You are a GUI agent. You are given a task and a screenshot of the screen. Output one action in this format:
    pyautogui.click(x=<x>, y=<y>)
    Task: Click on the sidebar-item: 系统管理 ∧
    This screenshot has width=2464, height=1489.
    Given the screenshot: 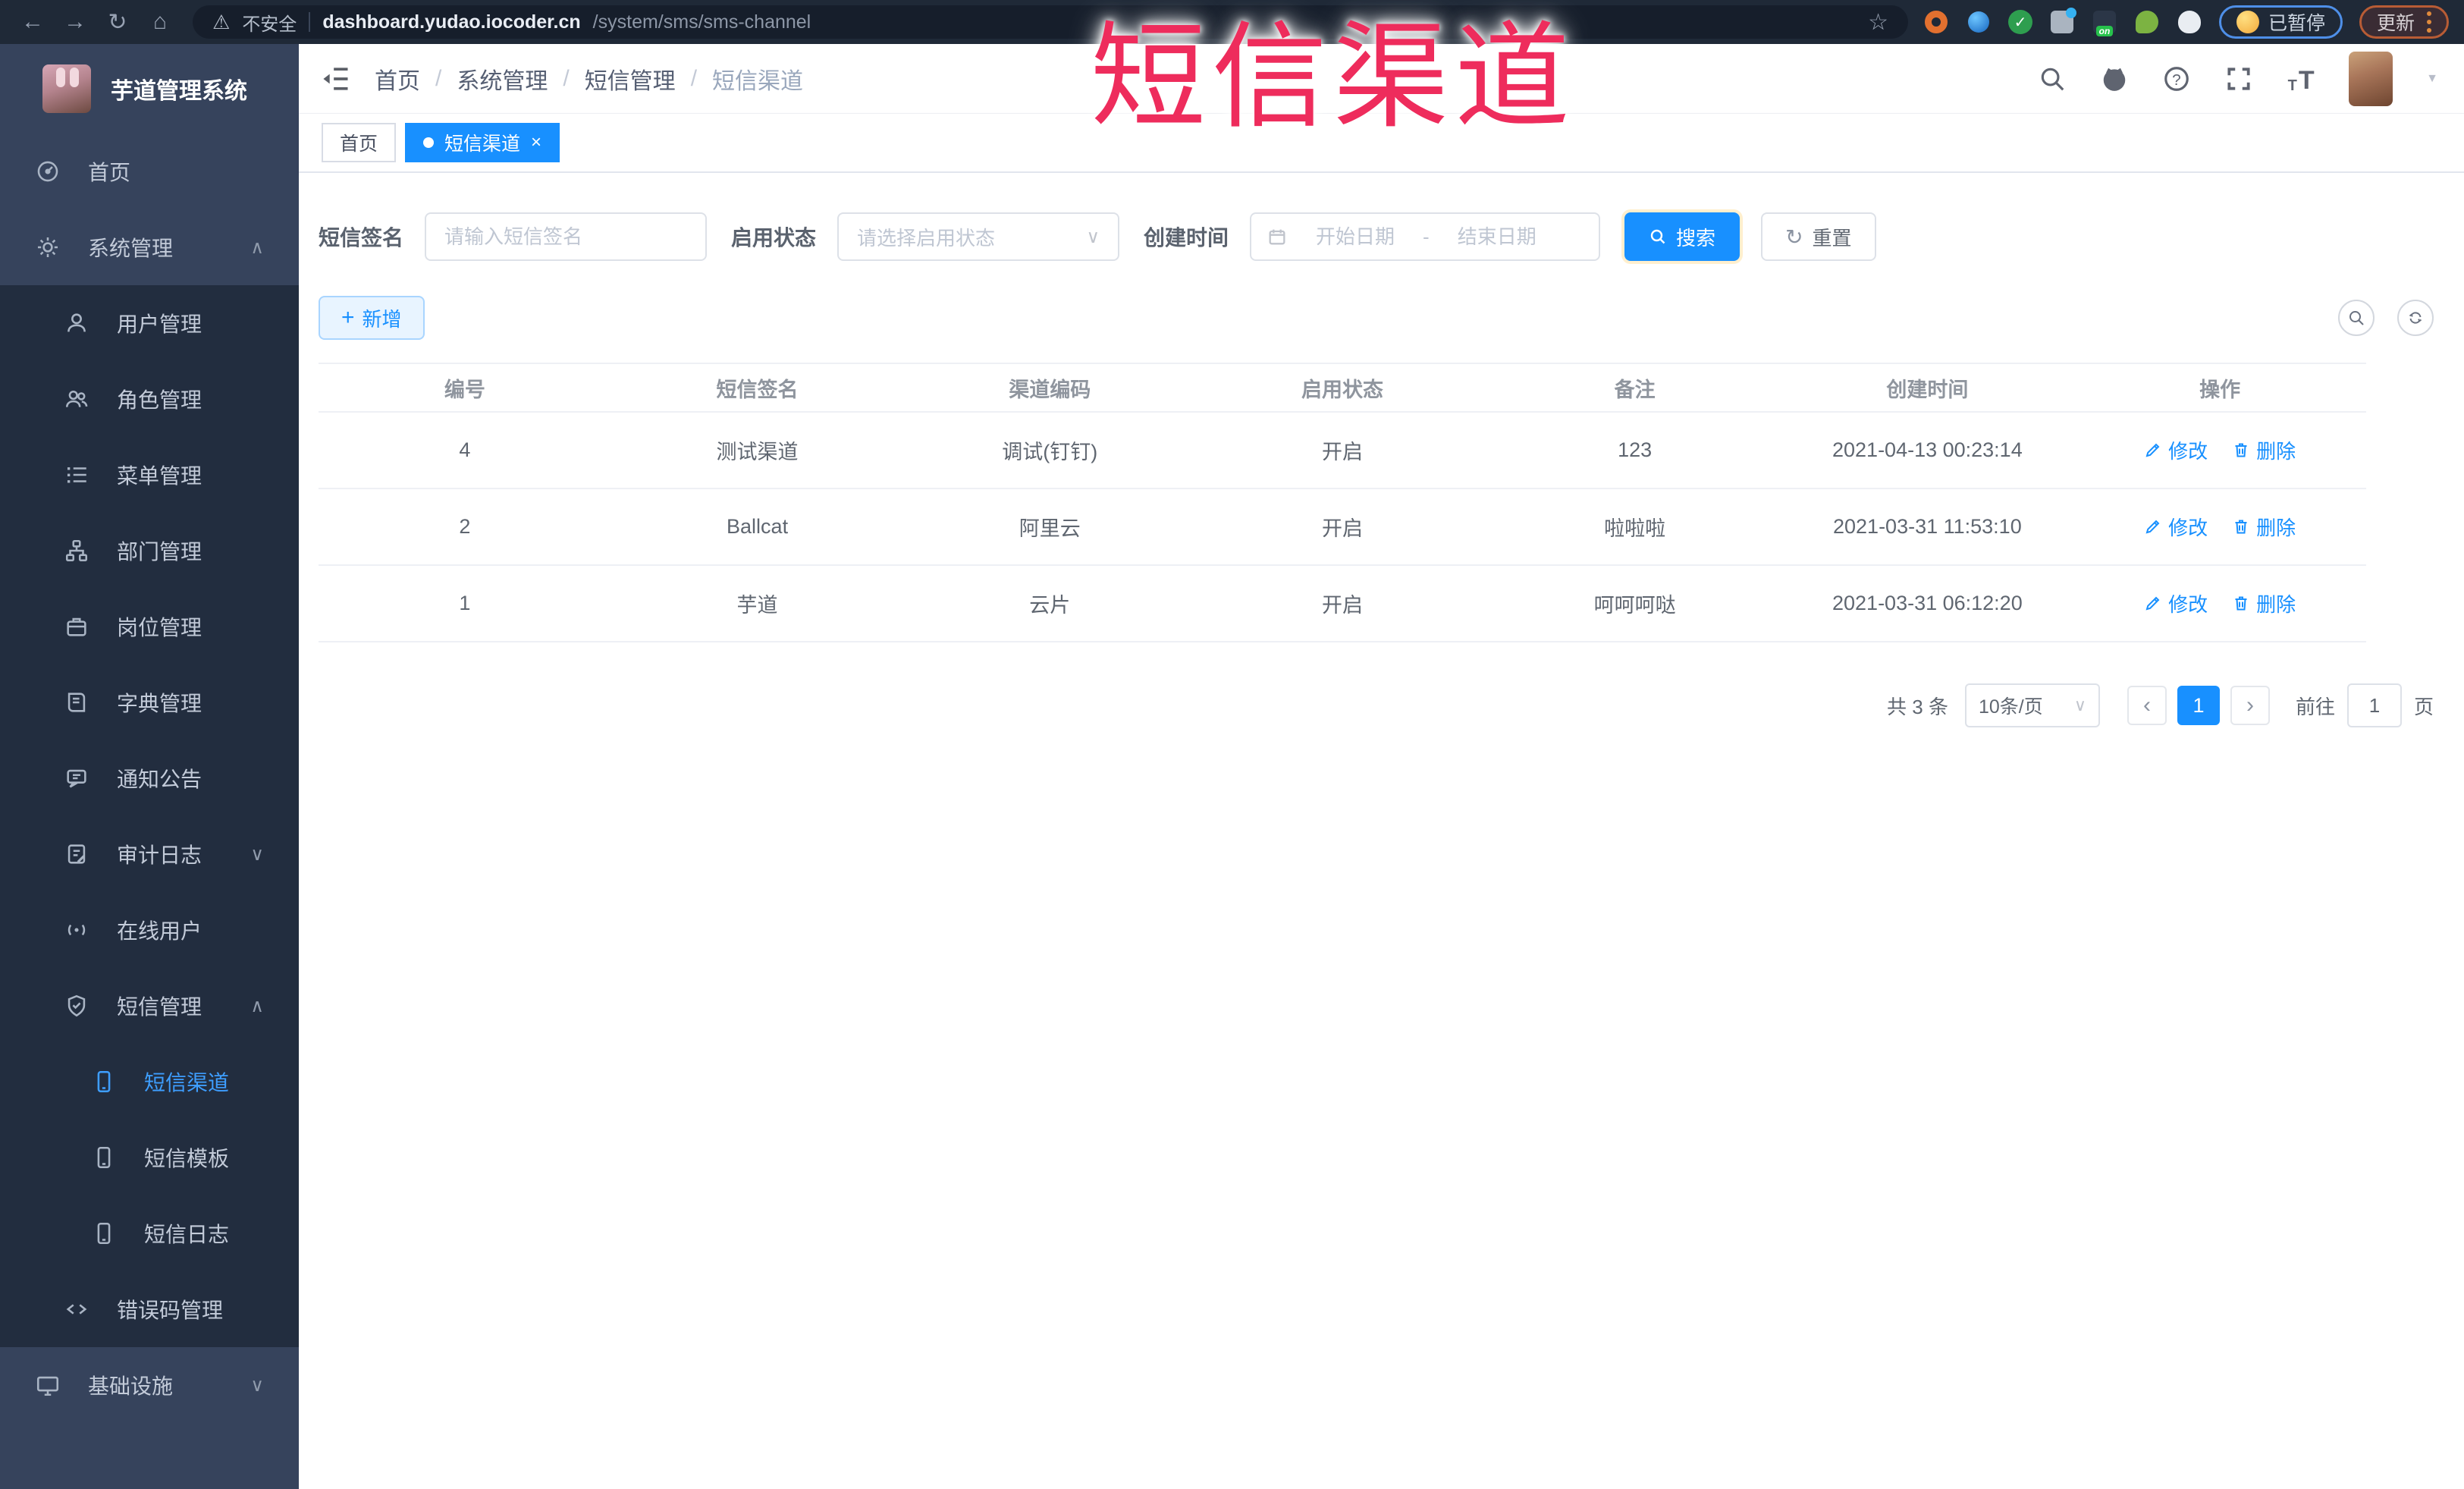 What is the action you would take?
    pyautogui.click(x=149, y=247)
    